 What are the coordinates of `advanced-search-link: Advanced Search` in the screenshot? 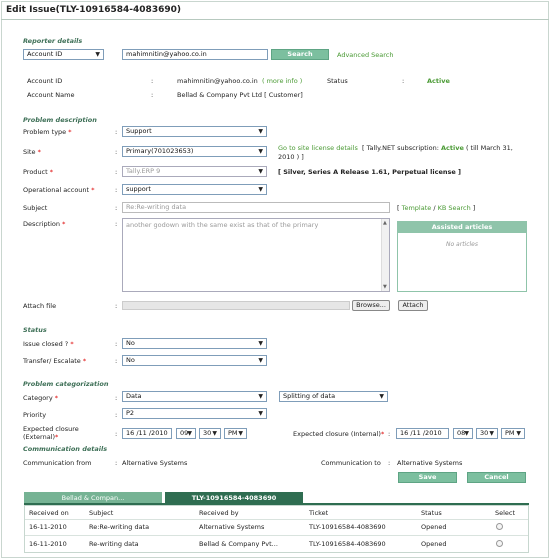 It's located at (365, 55).